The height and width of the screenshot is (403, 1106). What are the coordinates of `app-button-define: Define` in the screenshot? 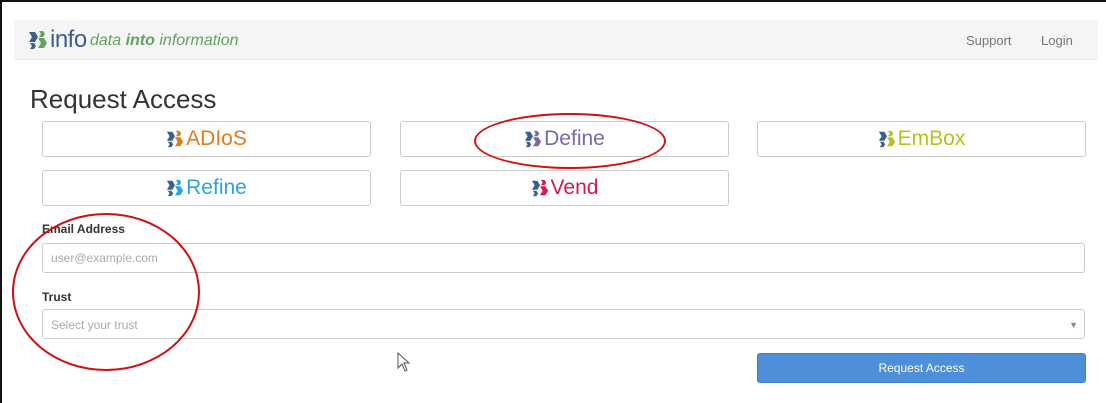 It's located at (564, 139).